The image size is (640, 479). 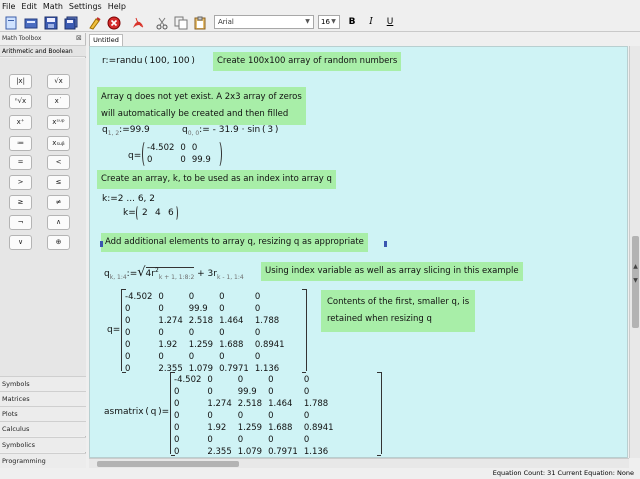 I want to click on greater-equal-button: ≥, so click(x=20, y=202).